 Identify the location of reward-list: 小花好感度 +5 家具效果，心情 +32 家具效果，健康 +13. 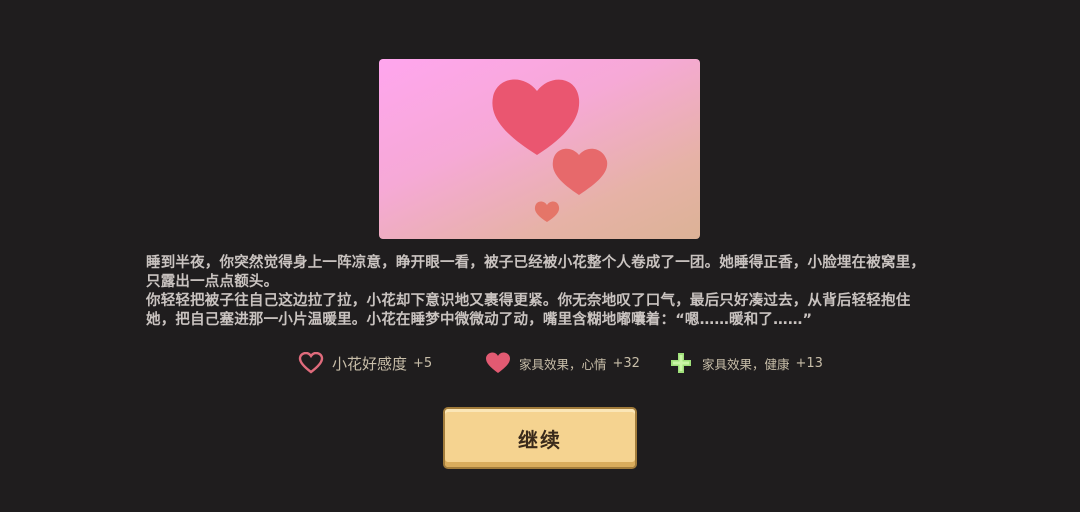
(540, 363).